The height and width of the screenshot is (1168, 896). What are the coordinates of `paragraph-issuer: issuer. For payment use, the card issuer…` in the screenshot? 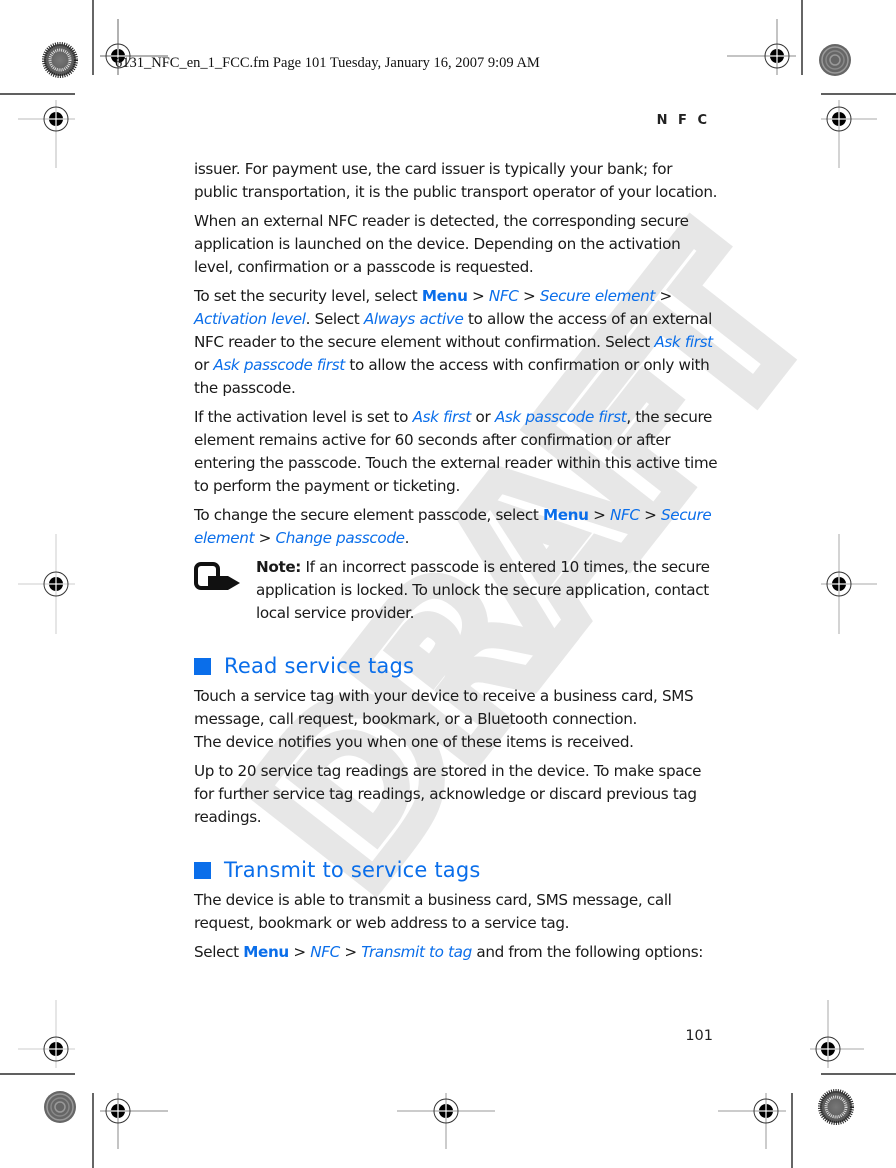 It's located at (456, 180).